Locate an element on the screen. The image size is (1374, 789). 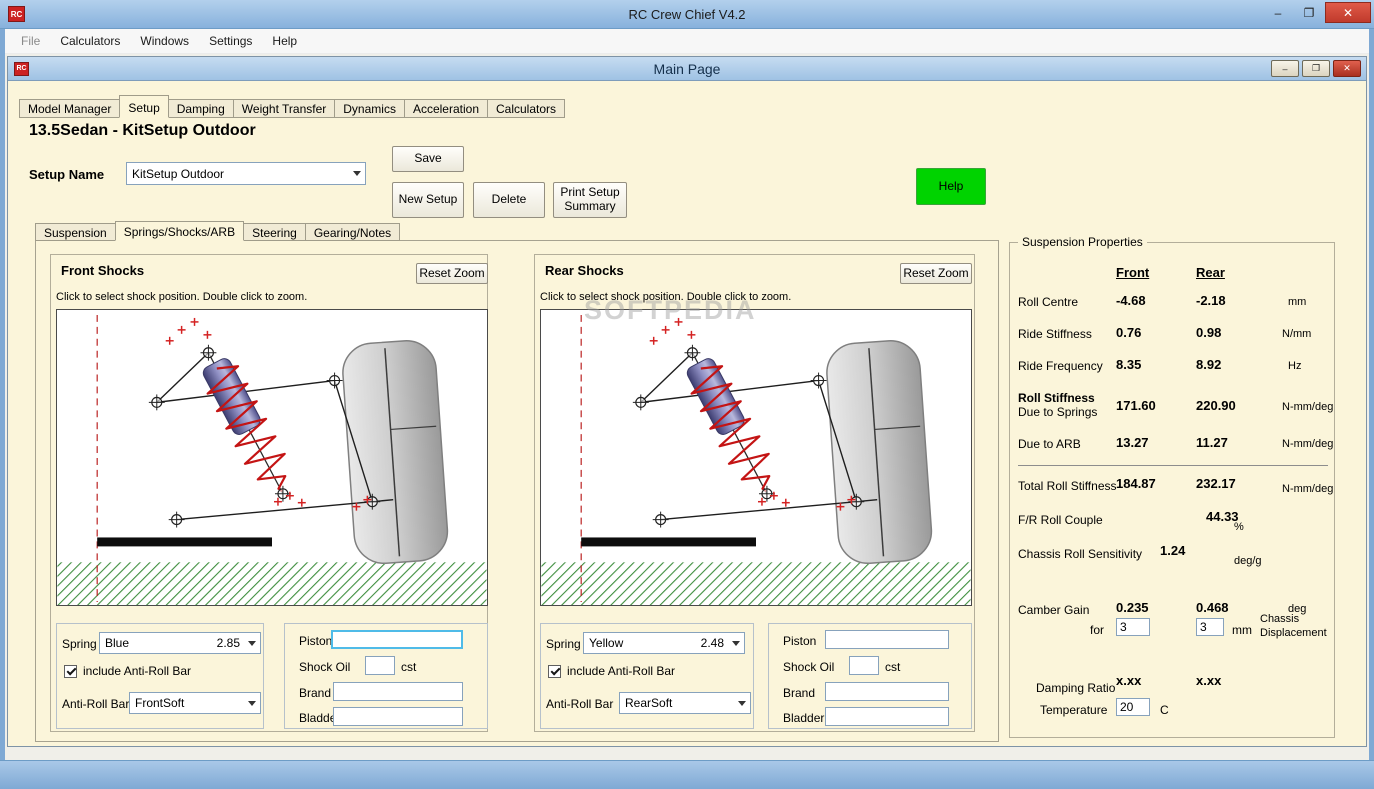
prop-displacement-unit: mm is located at coordinates (1242, 630).